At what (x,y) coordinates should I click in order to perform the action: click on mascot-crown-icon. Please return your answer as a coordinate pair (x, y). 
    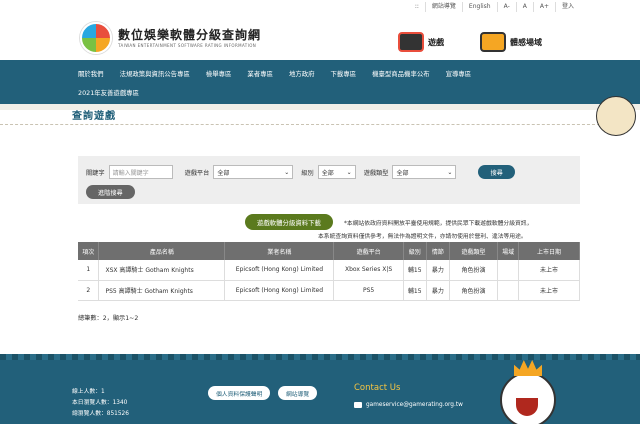
    Looking at the image, I should click on (528, 368).